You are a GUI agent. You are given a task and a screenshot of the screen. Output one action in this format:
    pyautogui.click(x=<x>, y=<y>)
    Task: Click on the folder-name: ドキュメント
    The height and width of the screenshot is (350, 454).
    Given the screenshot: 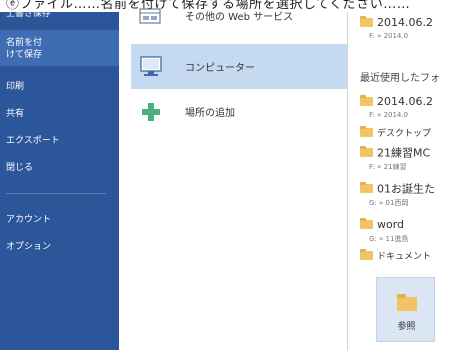 What is the action you would take?
    pyautogui.click(x=404, y=257)
    